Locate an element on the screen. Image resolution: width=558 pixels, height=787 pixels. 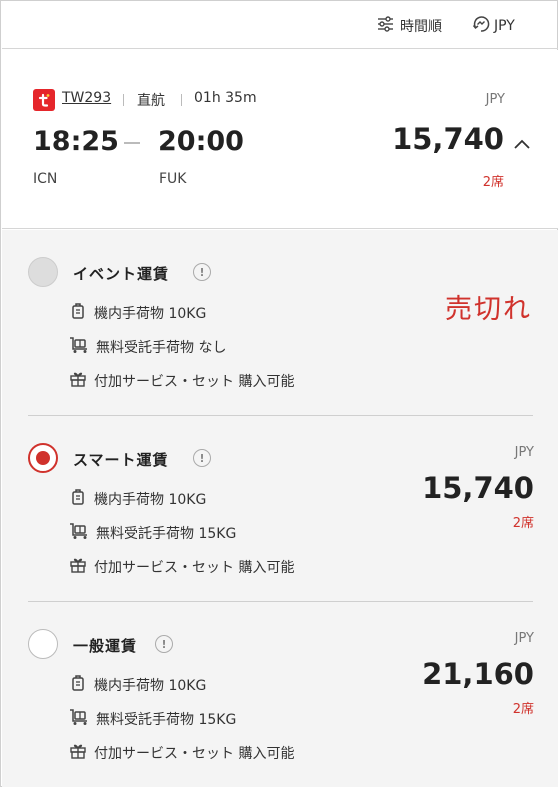
currency-exchange-icon is located at coordinates (481, 26).